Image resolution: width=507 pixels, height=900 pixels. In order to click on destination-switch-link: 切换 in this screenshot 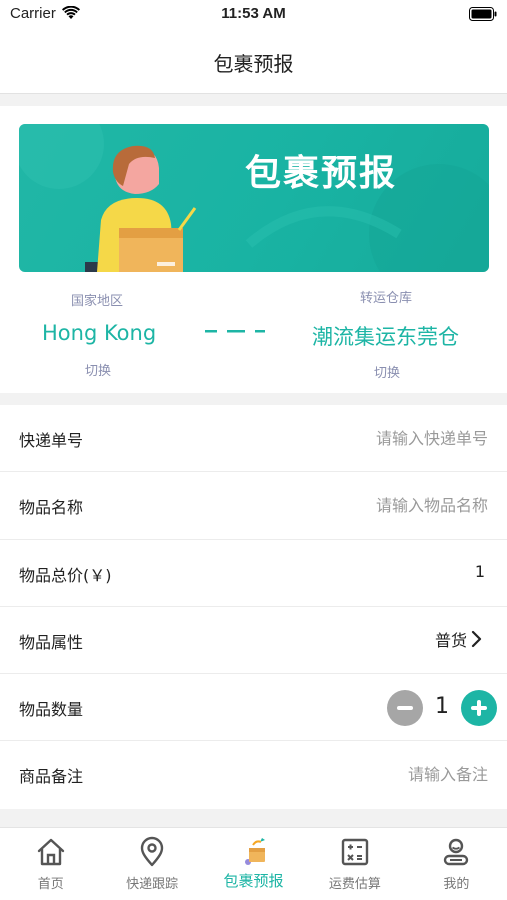, I will do `click(387, 371)`.